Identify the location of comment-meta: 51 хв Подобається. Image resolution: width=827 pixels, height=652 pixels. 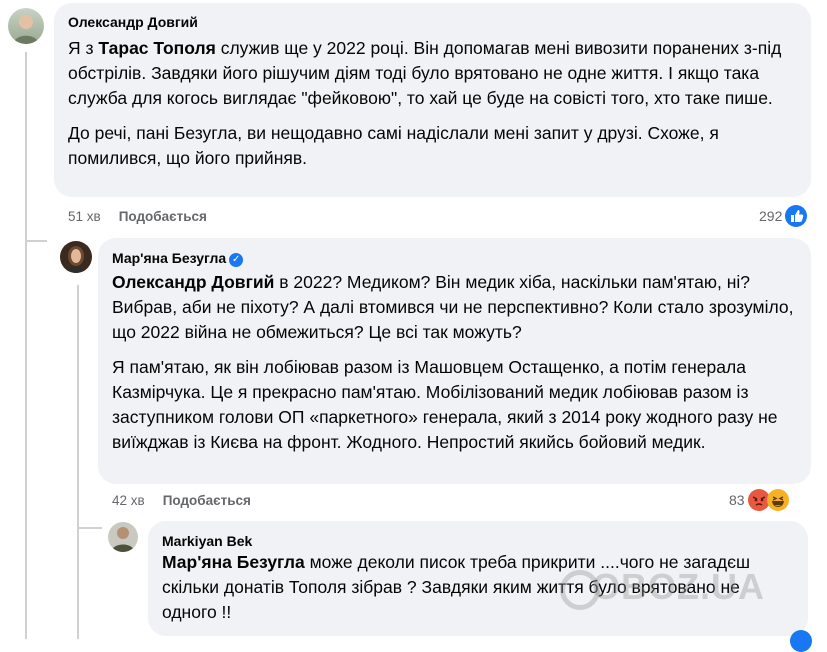
(137, 216).